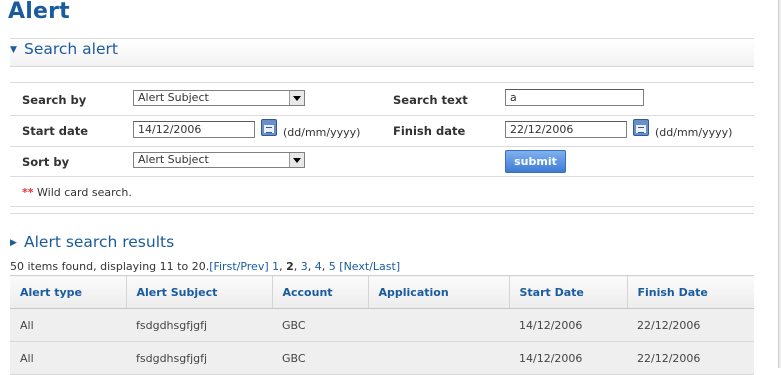 The image size is (781, 375). I want to click on sort-by-label: Sort by, so click(46, 162).